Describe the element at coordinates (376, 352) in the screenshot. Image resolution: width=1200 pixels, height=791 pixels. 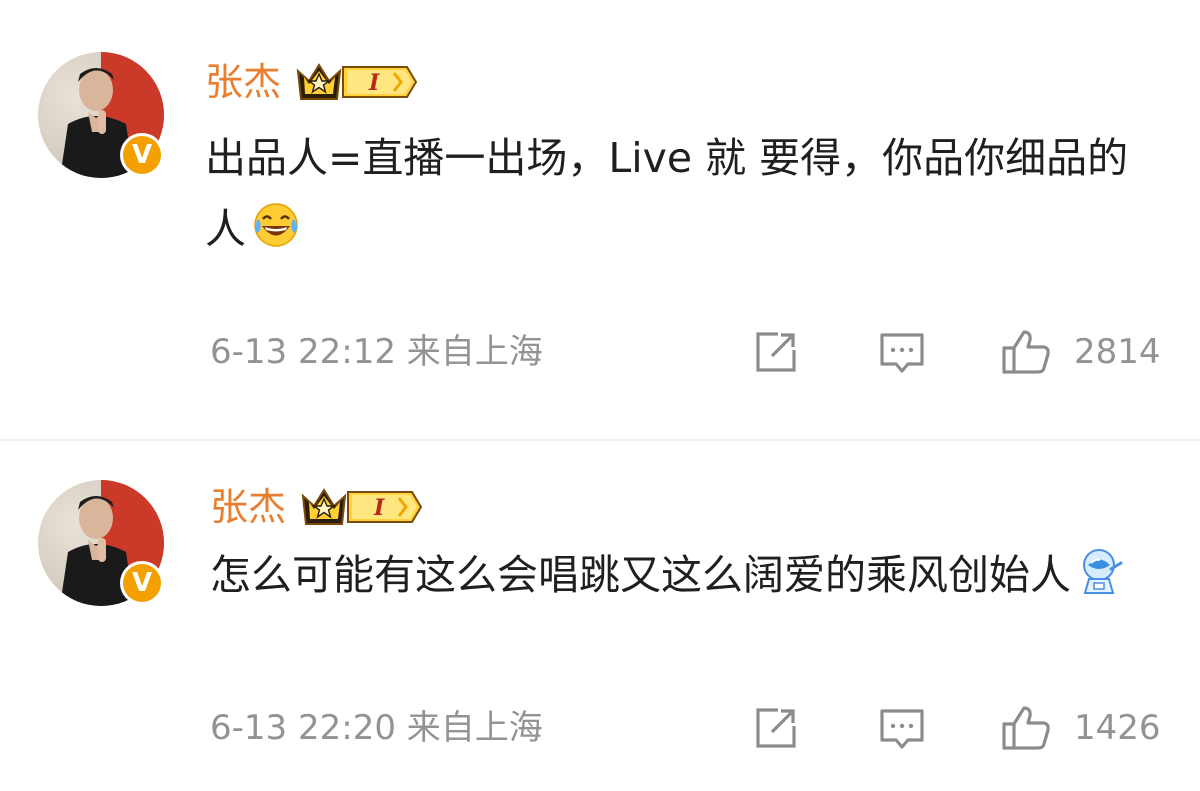
I see `timestamp: 6-13 22:12 来自上海` at that location.